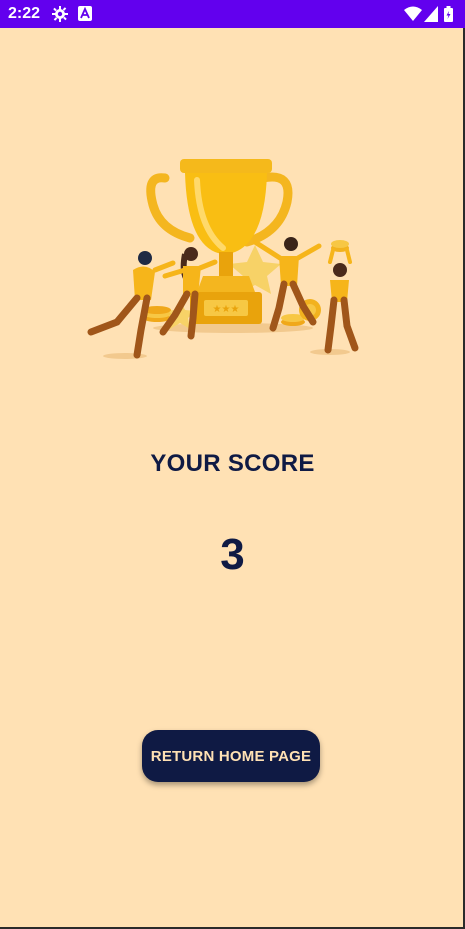 This screenshot has width=465, height=929. What do you see at coordinates (223, 259) in the screenshot?
I see `trophy-celebration-illustration: ★★★` at bounding box center [223, 259].